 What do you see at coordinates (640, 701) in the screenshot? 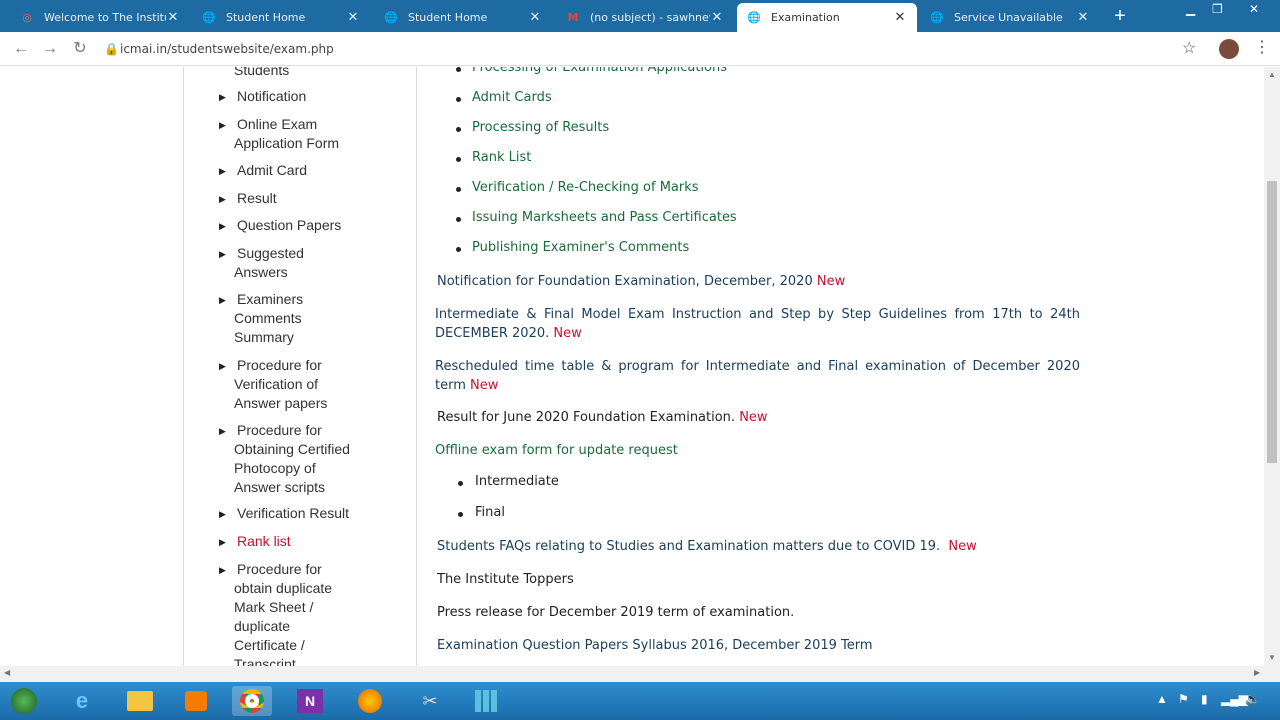
I see `taskbar: e N ✂ ▲ ⚑ ▮ ▂▄▆ 🔈` at bounding box center [640, 701].